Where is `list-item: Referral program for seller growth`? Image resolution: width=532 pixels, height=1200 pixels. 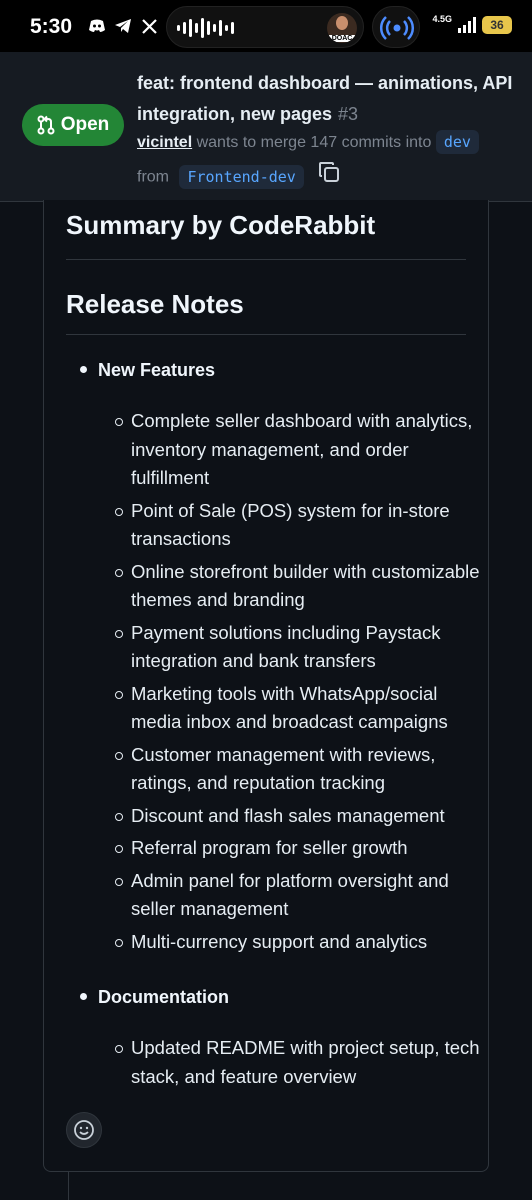
list-item: Referral program for seller growth is located at coordinates (298, 848).